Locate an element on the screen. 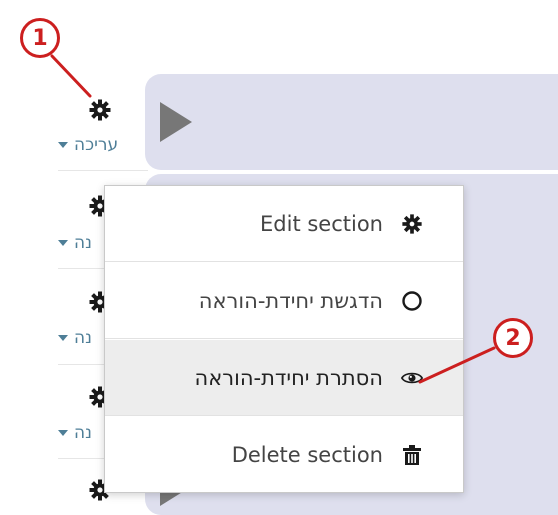 The image size is (558, 515). menu-item-label: הסתרת יחידת-הוראה is located at coordinates (289, 377).